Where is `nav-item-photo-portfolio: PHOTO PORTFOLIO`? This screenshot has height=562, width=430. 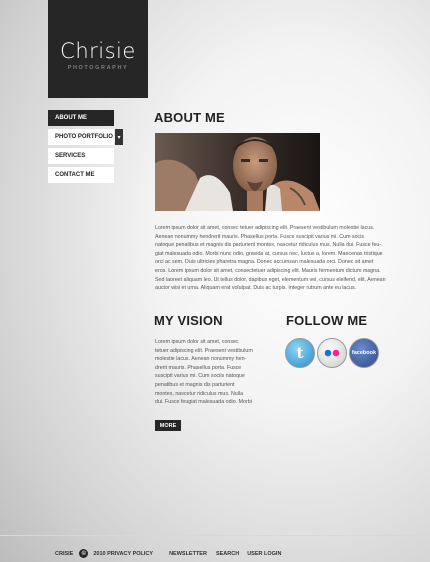 nav-item-photo-portfolio: PHOTO PORTFOLIO is located at coordinates (81, 137).